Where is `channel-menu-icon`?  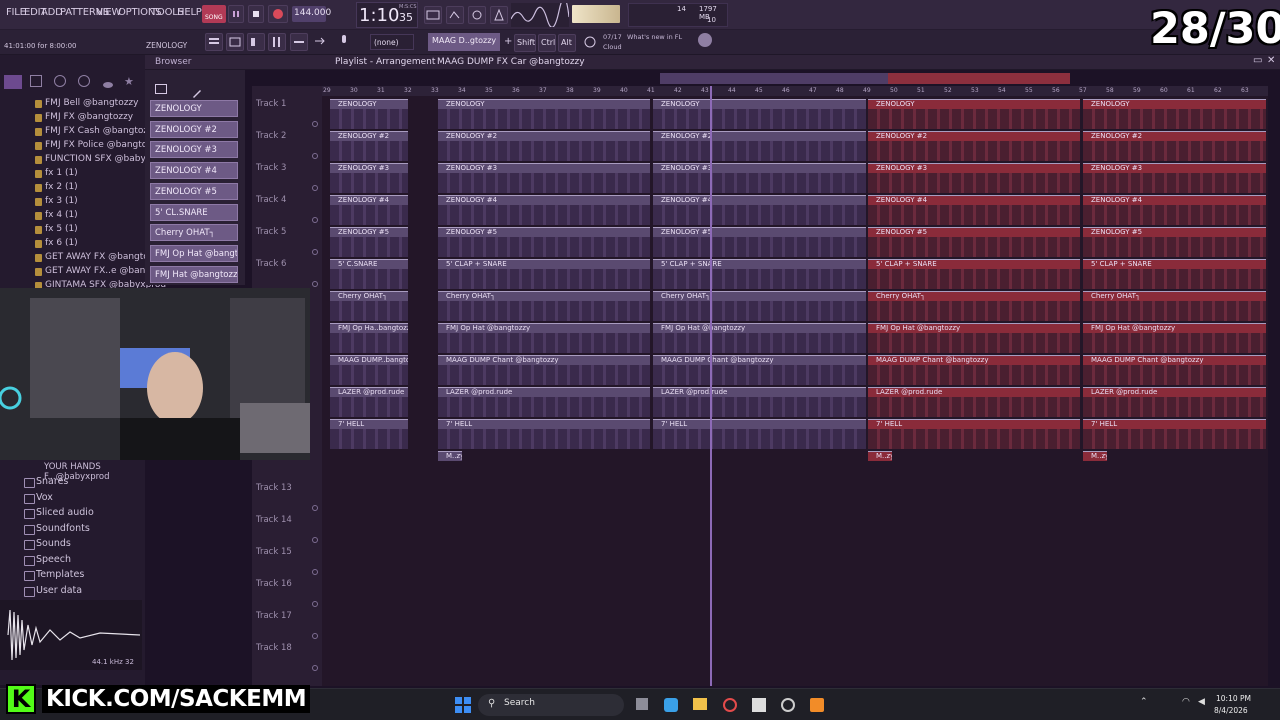 channel-menu-icon is located at coordinates (161, 89).